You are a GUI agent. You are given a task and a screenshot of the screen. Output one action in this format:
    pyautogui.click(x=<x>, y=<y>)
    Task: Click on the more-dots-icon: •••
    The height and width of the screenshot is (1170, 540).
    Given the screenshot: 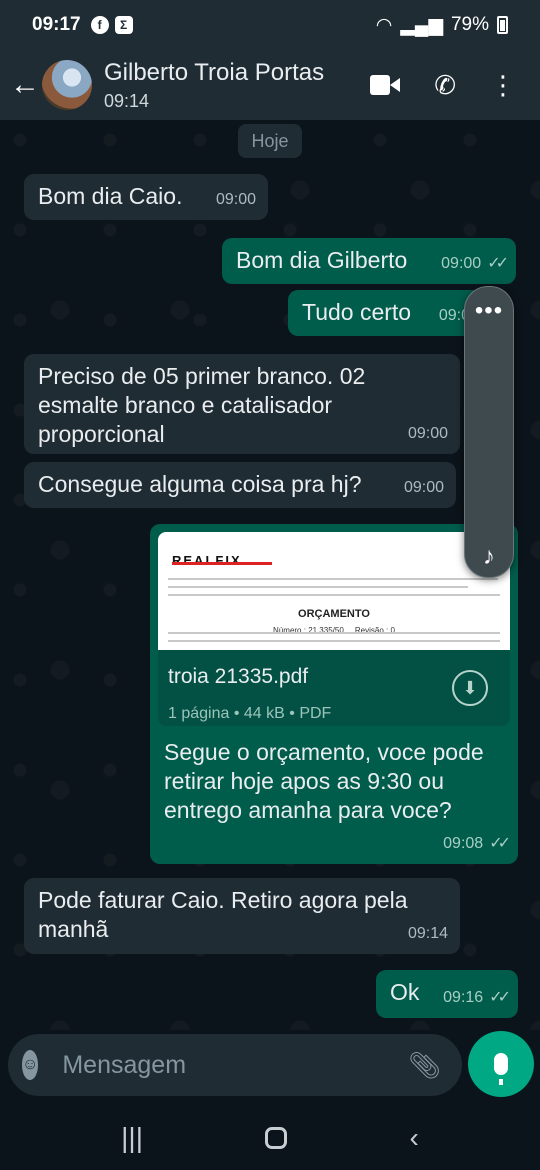 What is the action you would take?
    pyautogui.click(x=489, y=311)
    